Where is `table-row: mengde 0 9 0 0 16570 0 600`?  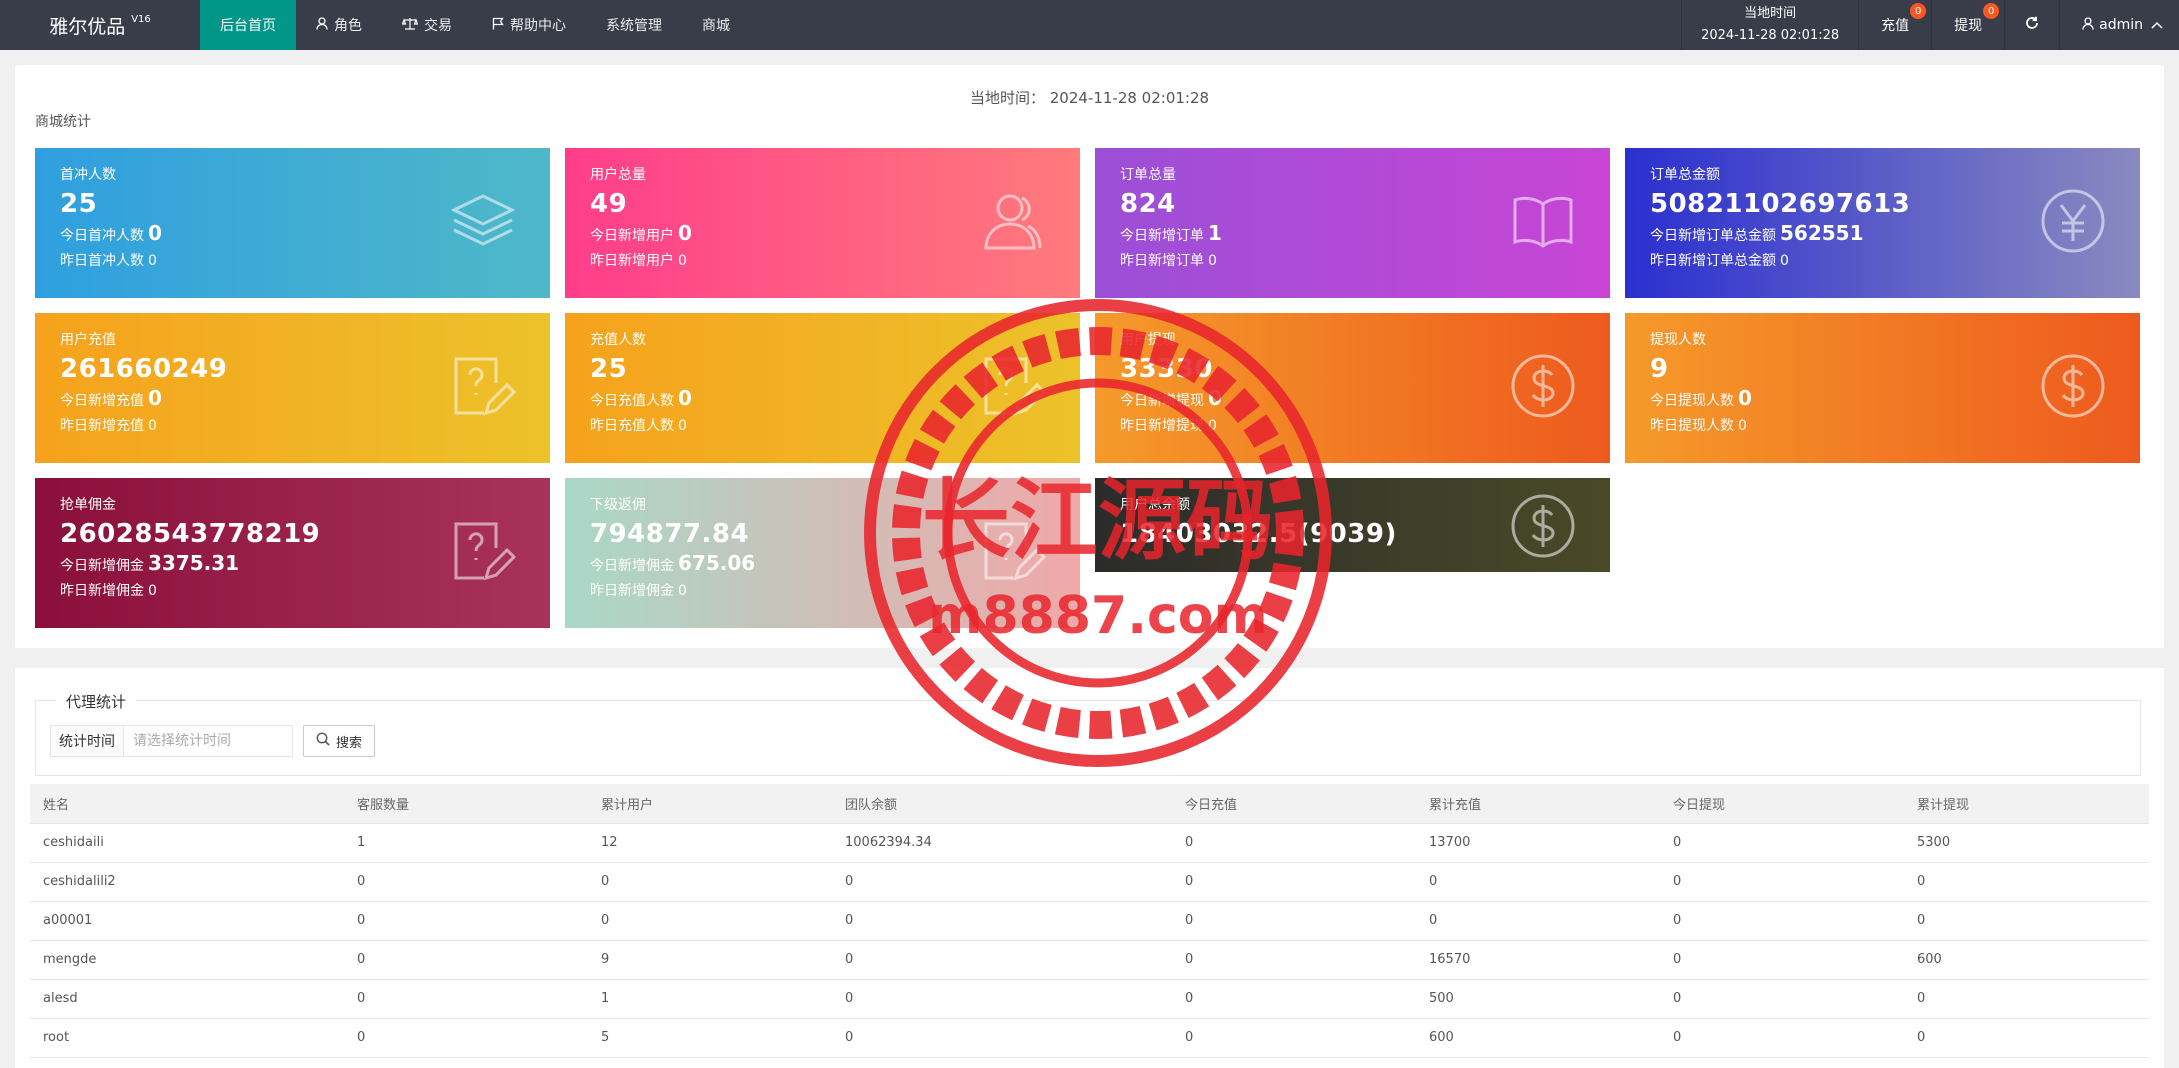 table-row: mengde 0 9 0 0 16570 0 600 is located at coordinates (1089, 960).